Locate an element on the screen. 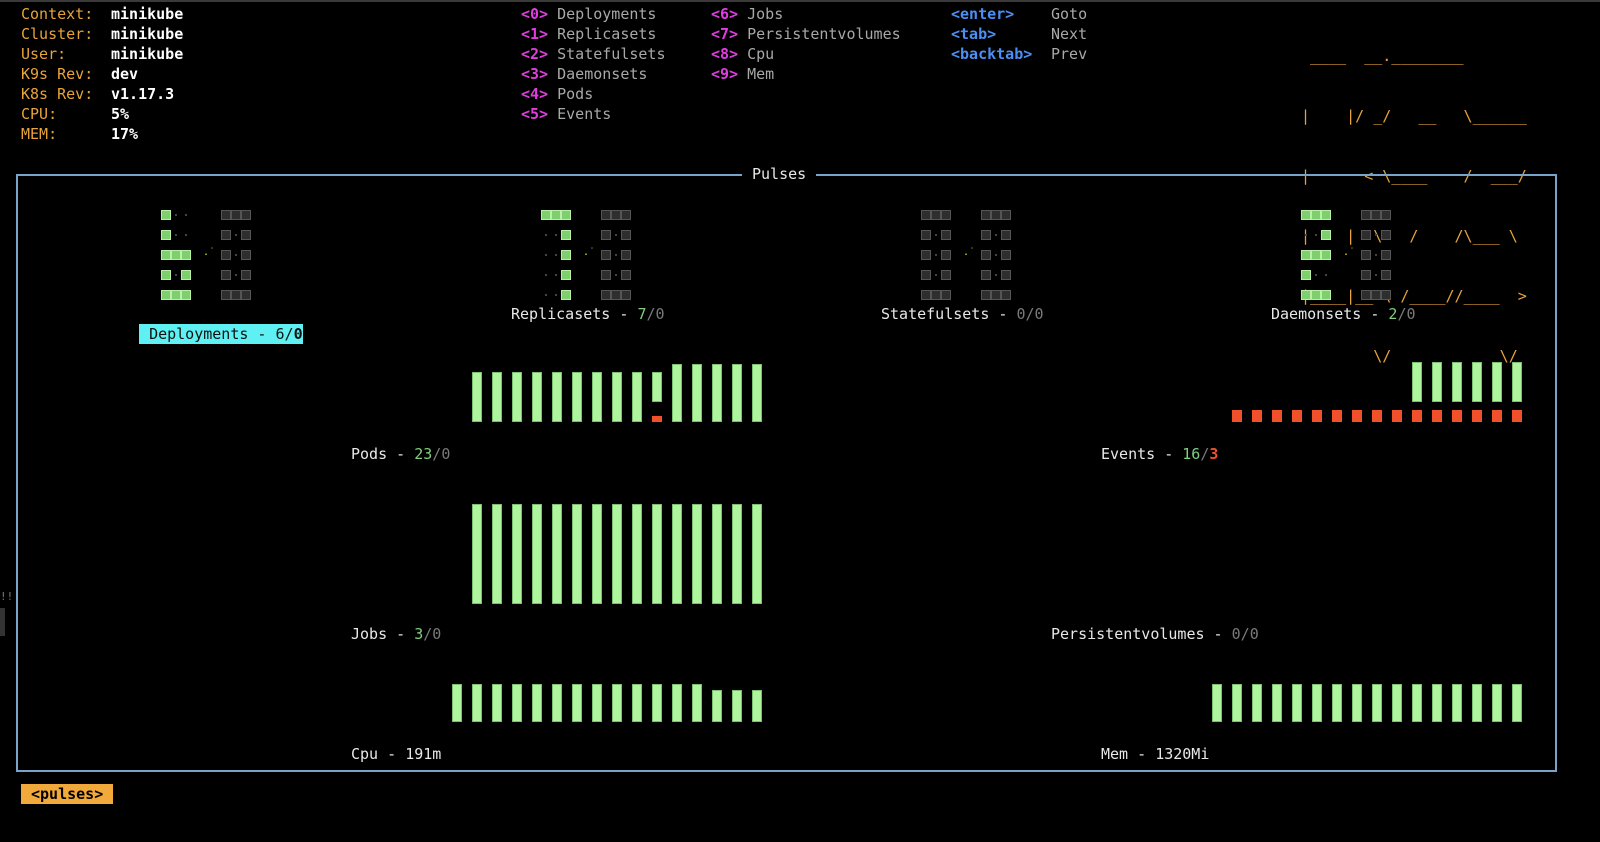 This screenshot has width=1600, height=842. menu-item-jobs: <6> Jobs is located at coordinates (747, 14).